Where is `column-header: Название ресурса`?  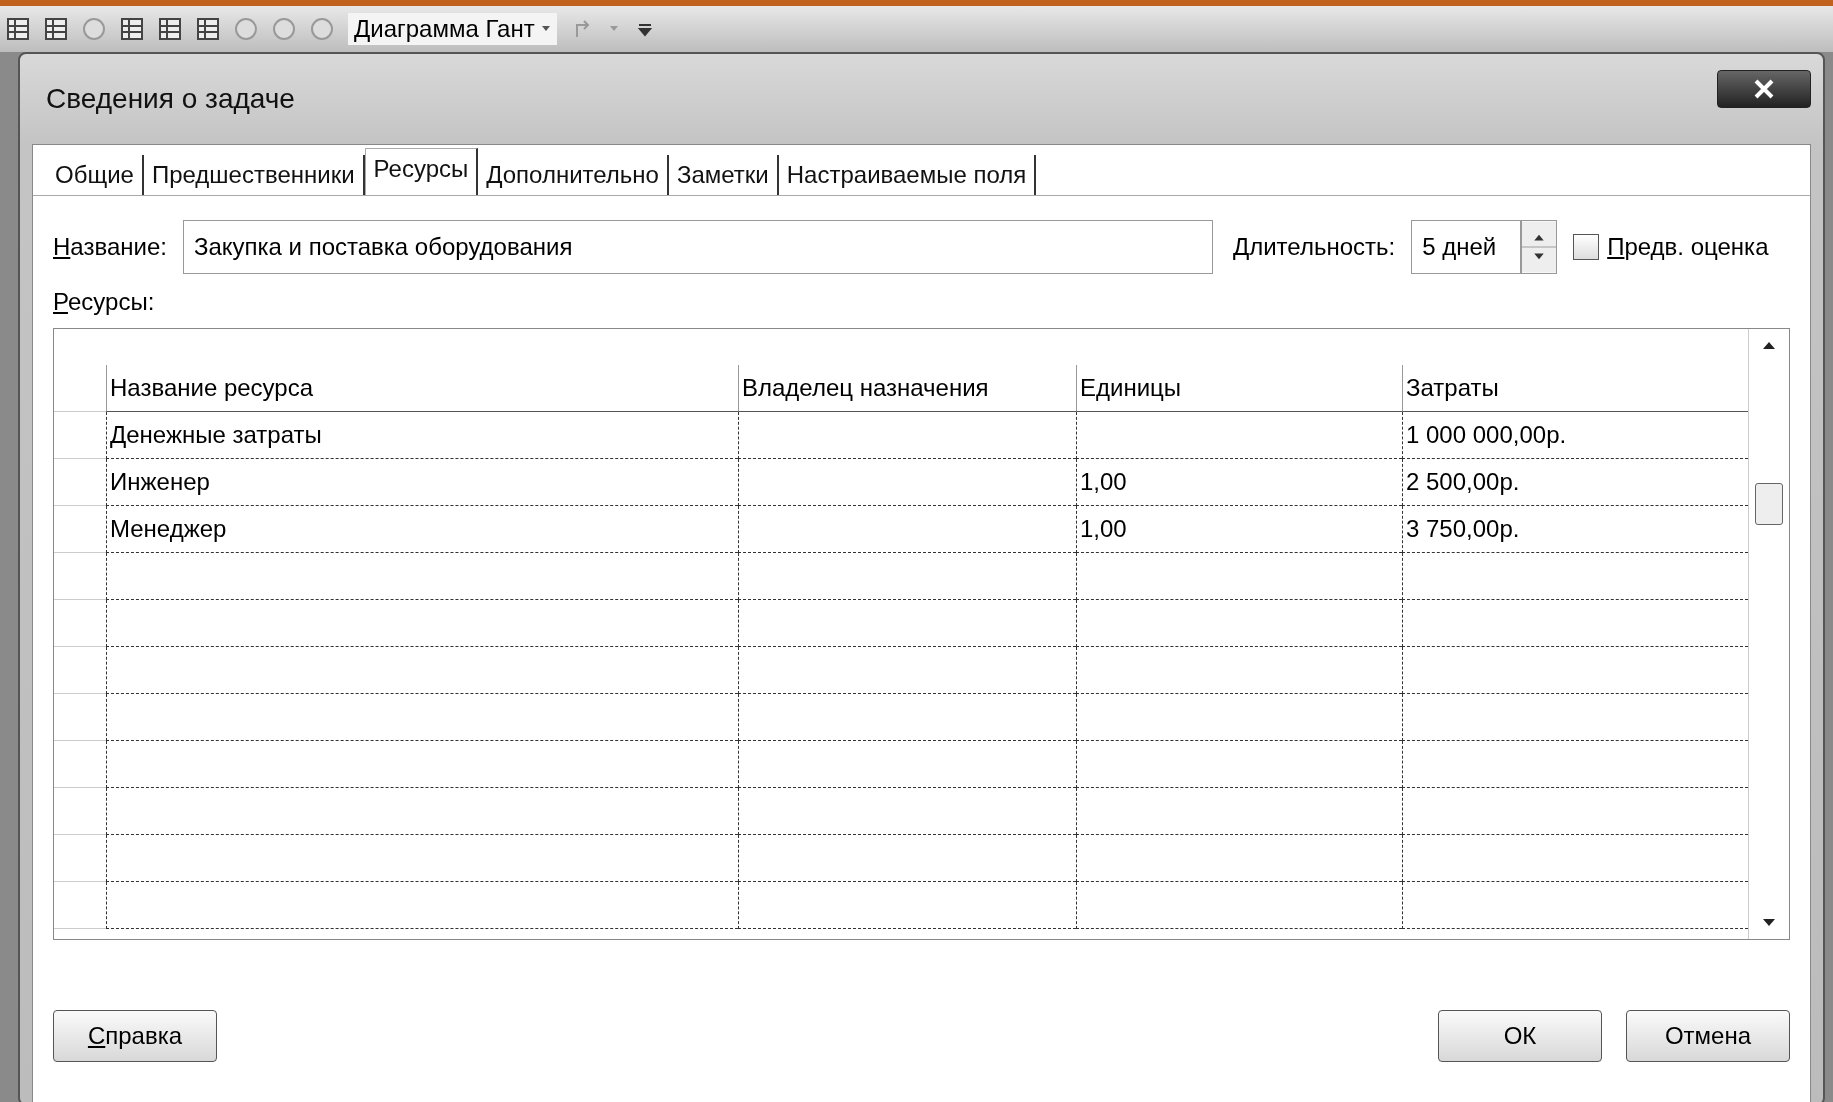 column-header: Название ресурса is located at coordinates (422, 388).